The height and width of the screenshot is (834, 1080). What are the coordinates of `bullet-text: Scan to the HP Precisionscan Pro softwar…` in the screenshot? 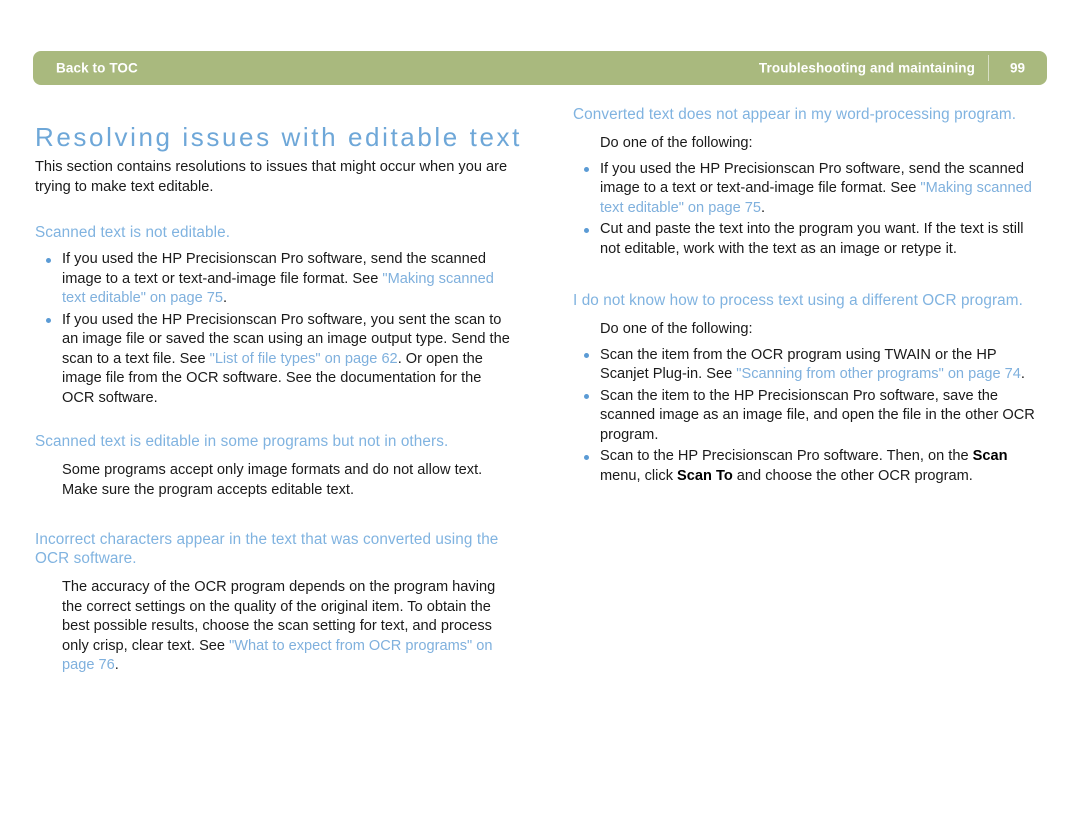 It's located at (786, 456).